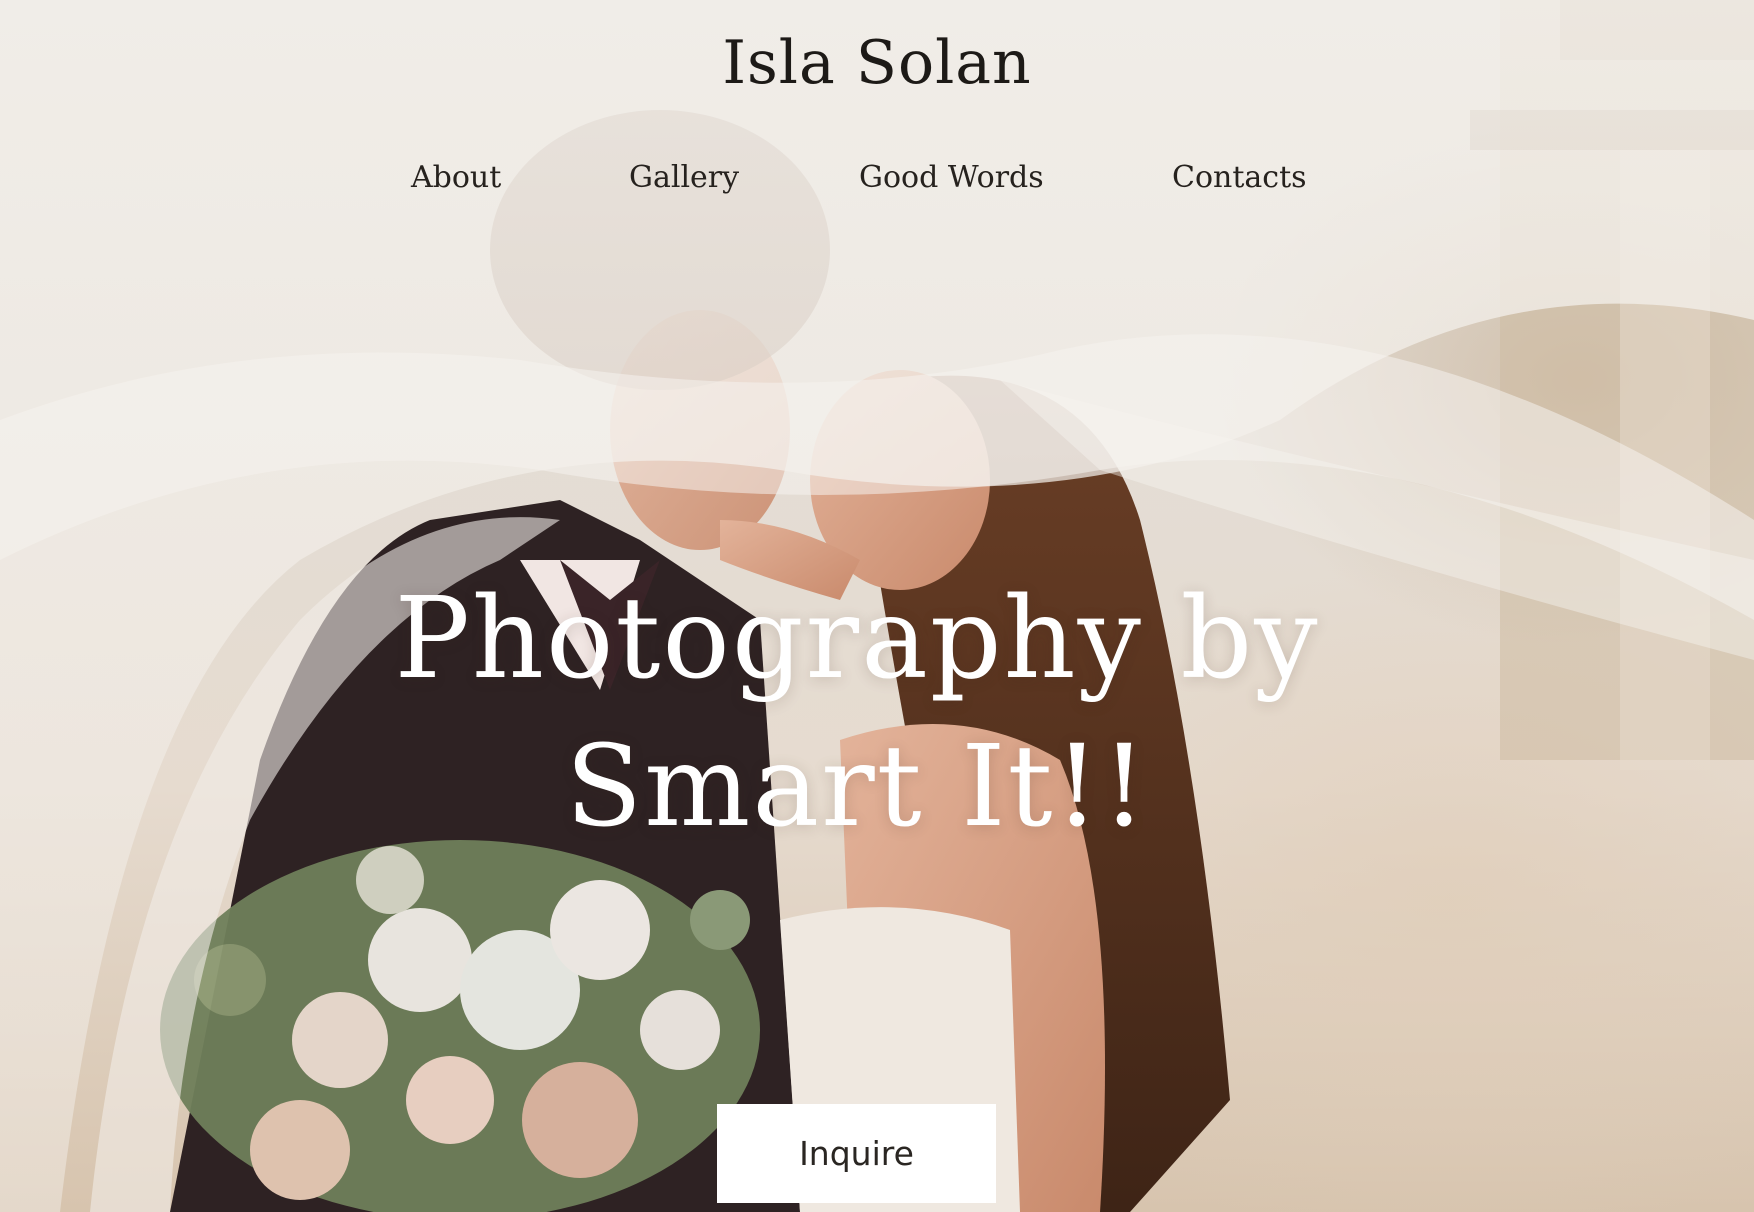 This screenshot has height=1212, width=1754. I want to click on hero-headline-line-1: Photography by, so click(857, 639).